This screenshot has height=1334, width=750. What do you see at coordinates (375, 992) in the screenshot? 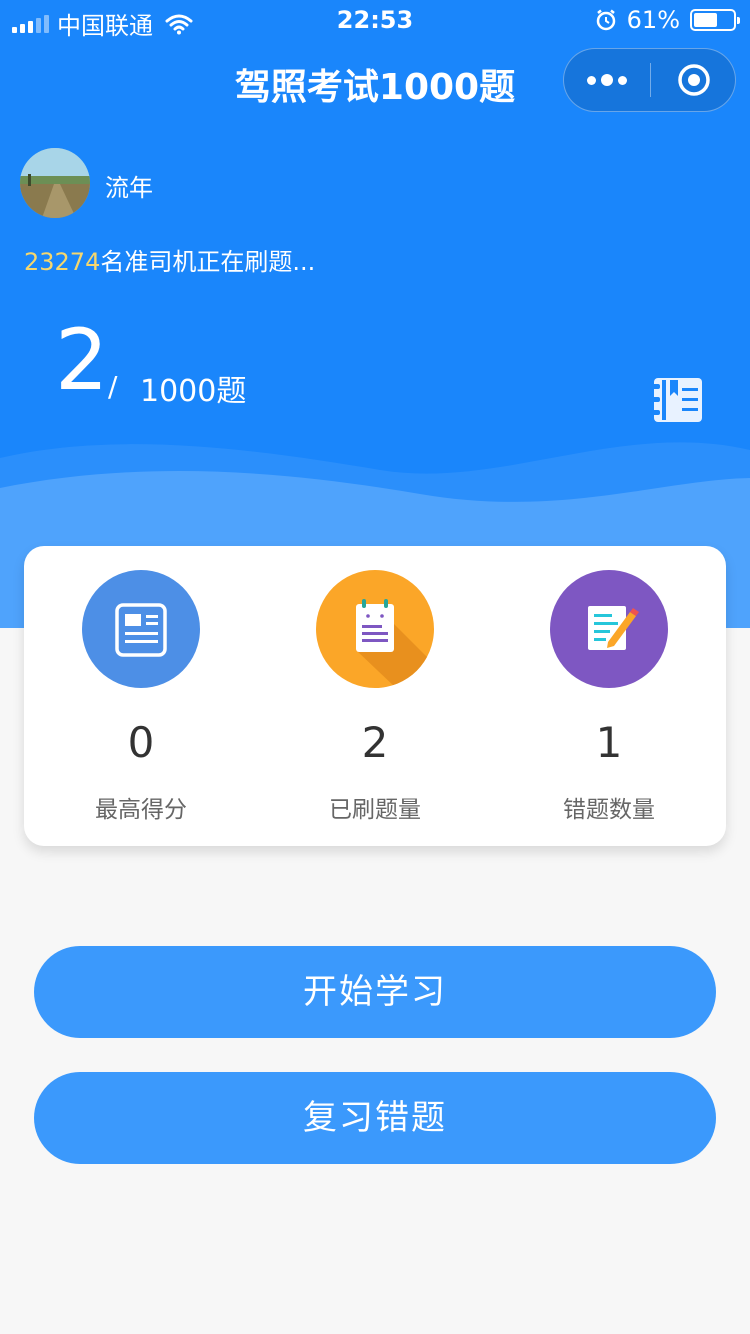
I see `start-study-button: 开始学习` at bounding box center [375, 992].